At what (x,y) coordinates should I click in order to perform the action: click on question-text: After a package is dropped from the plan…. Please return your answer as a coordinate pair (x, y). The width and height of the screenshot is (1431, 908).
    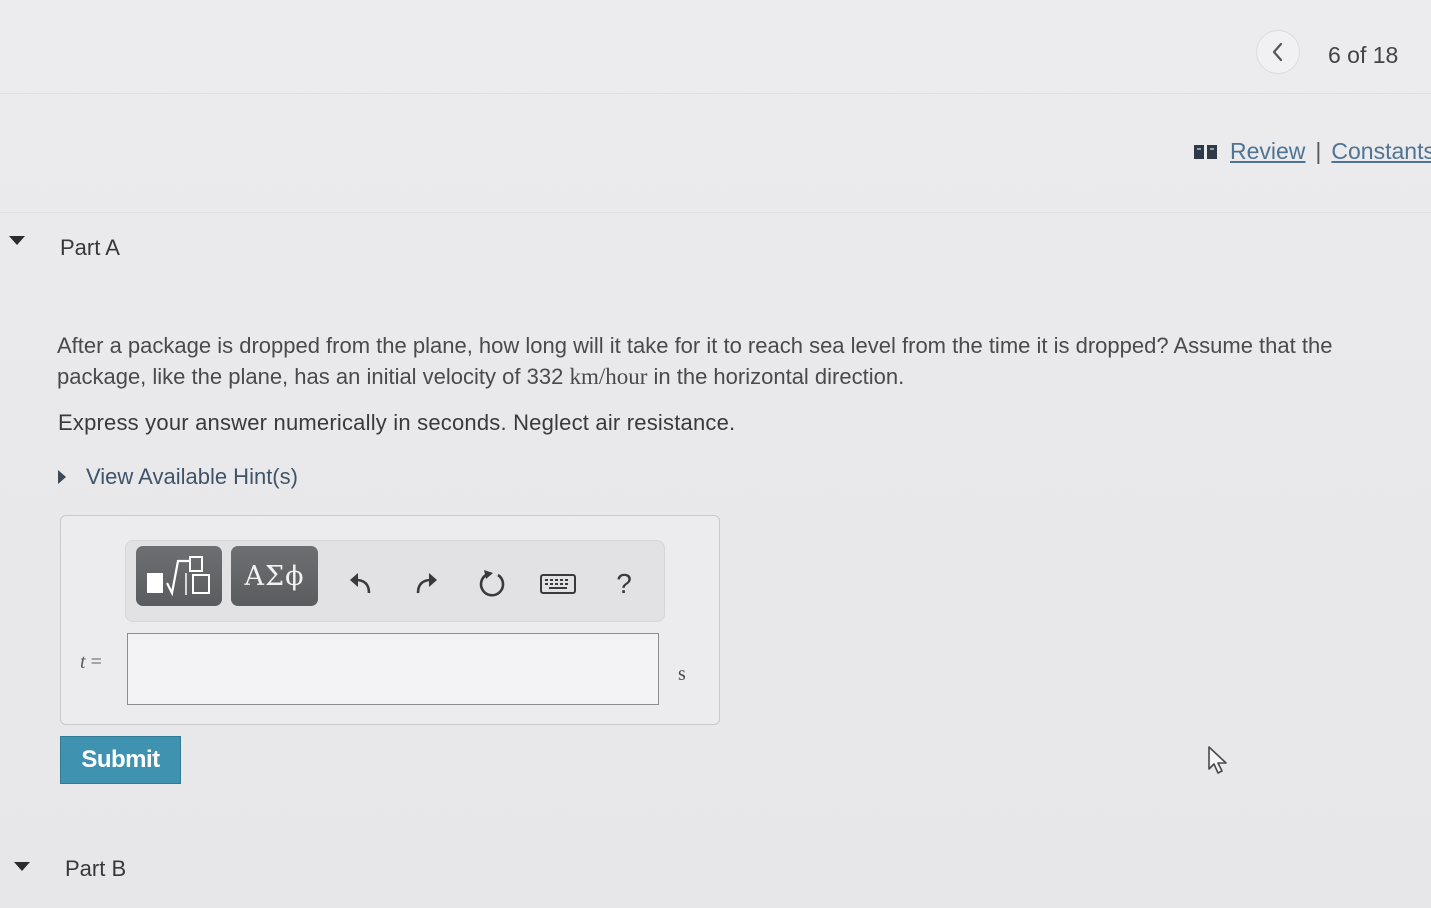
    Looking at the image, I should click on (727, 361).